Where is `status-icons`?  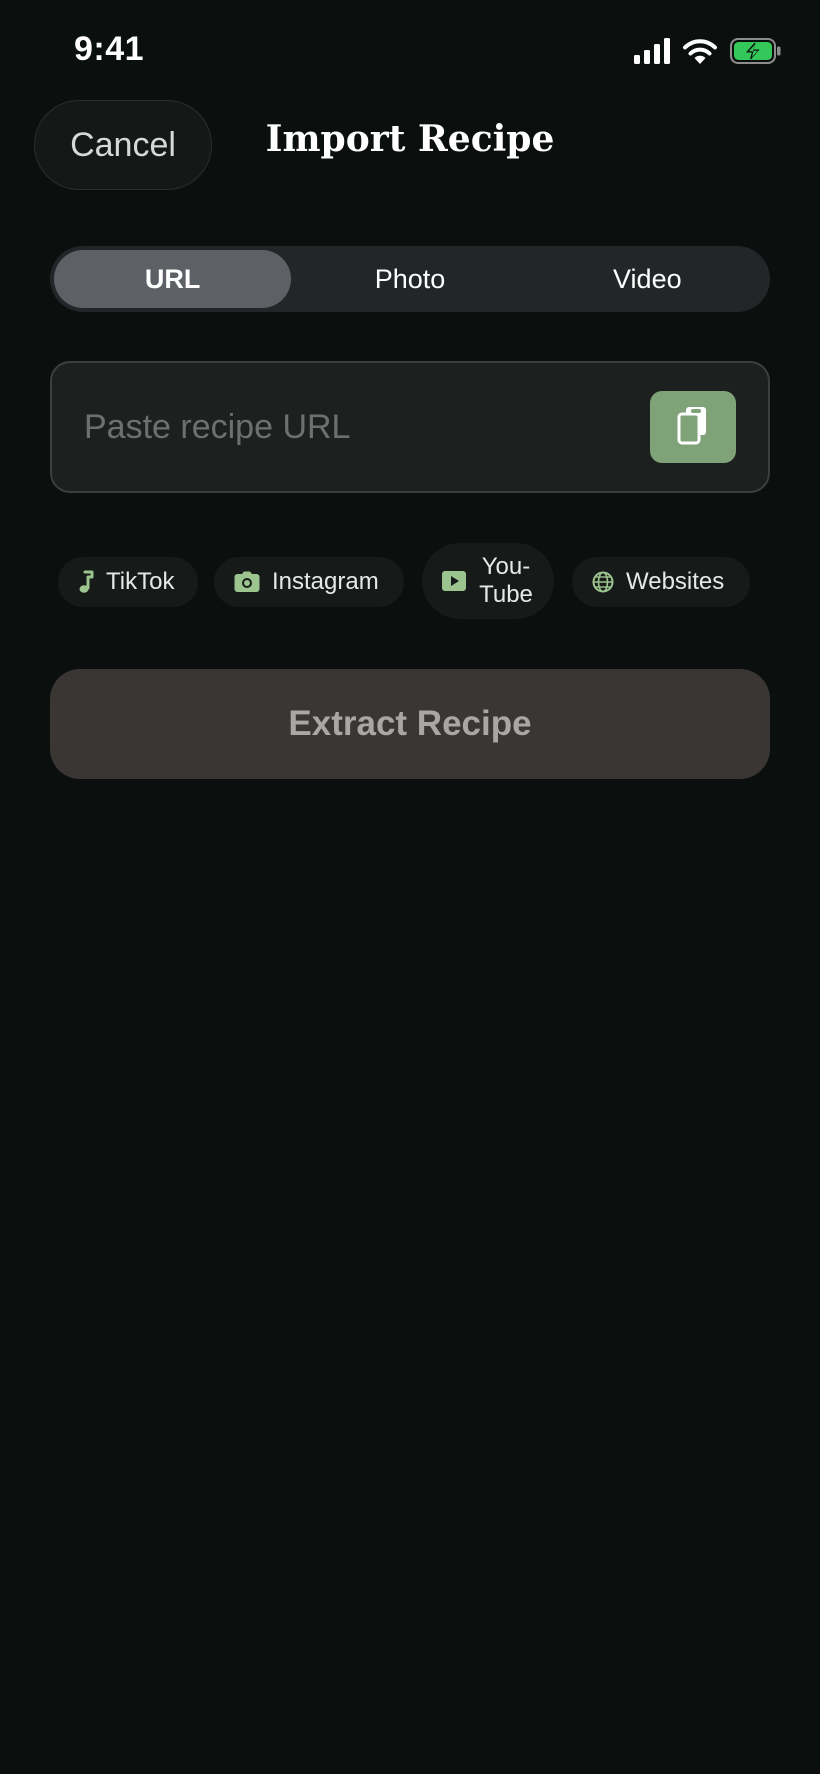 status-icons is located at coordinates (708, 51).